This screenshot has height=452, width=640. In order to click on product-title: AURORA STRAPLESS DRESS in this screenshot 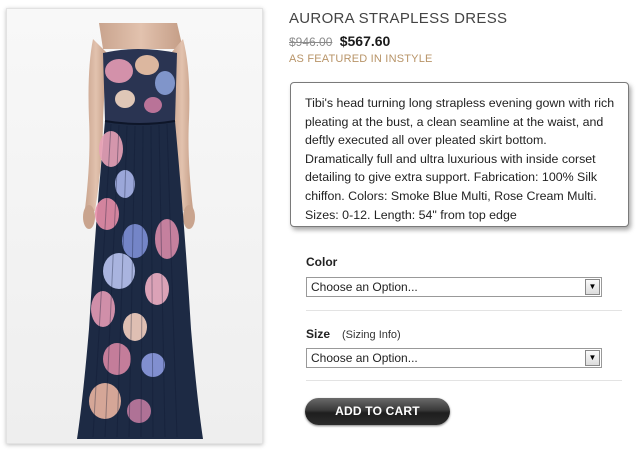, I will do `click(398, 18)`.